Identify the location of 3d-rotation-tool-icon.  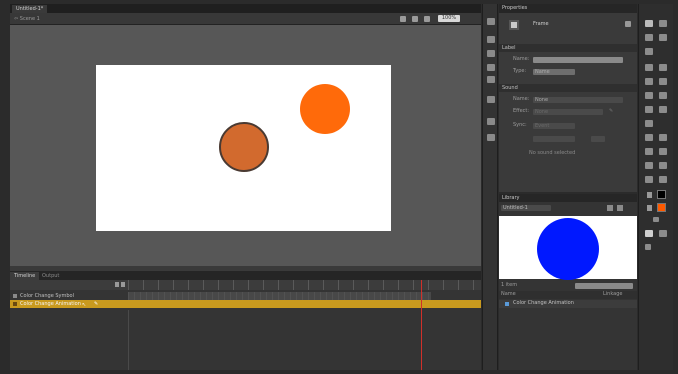
(663, 37).